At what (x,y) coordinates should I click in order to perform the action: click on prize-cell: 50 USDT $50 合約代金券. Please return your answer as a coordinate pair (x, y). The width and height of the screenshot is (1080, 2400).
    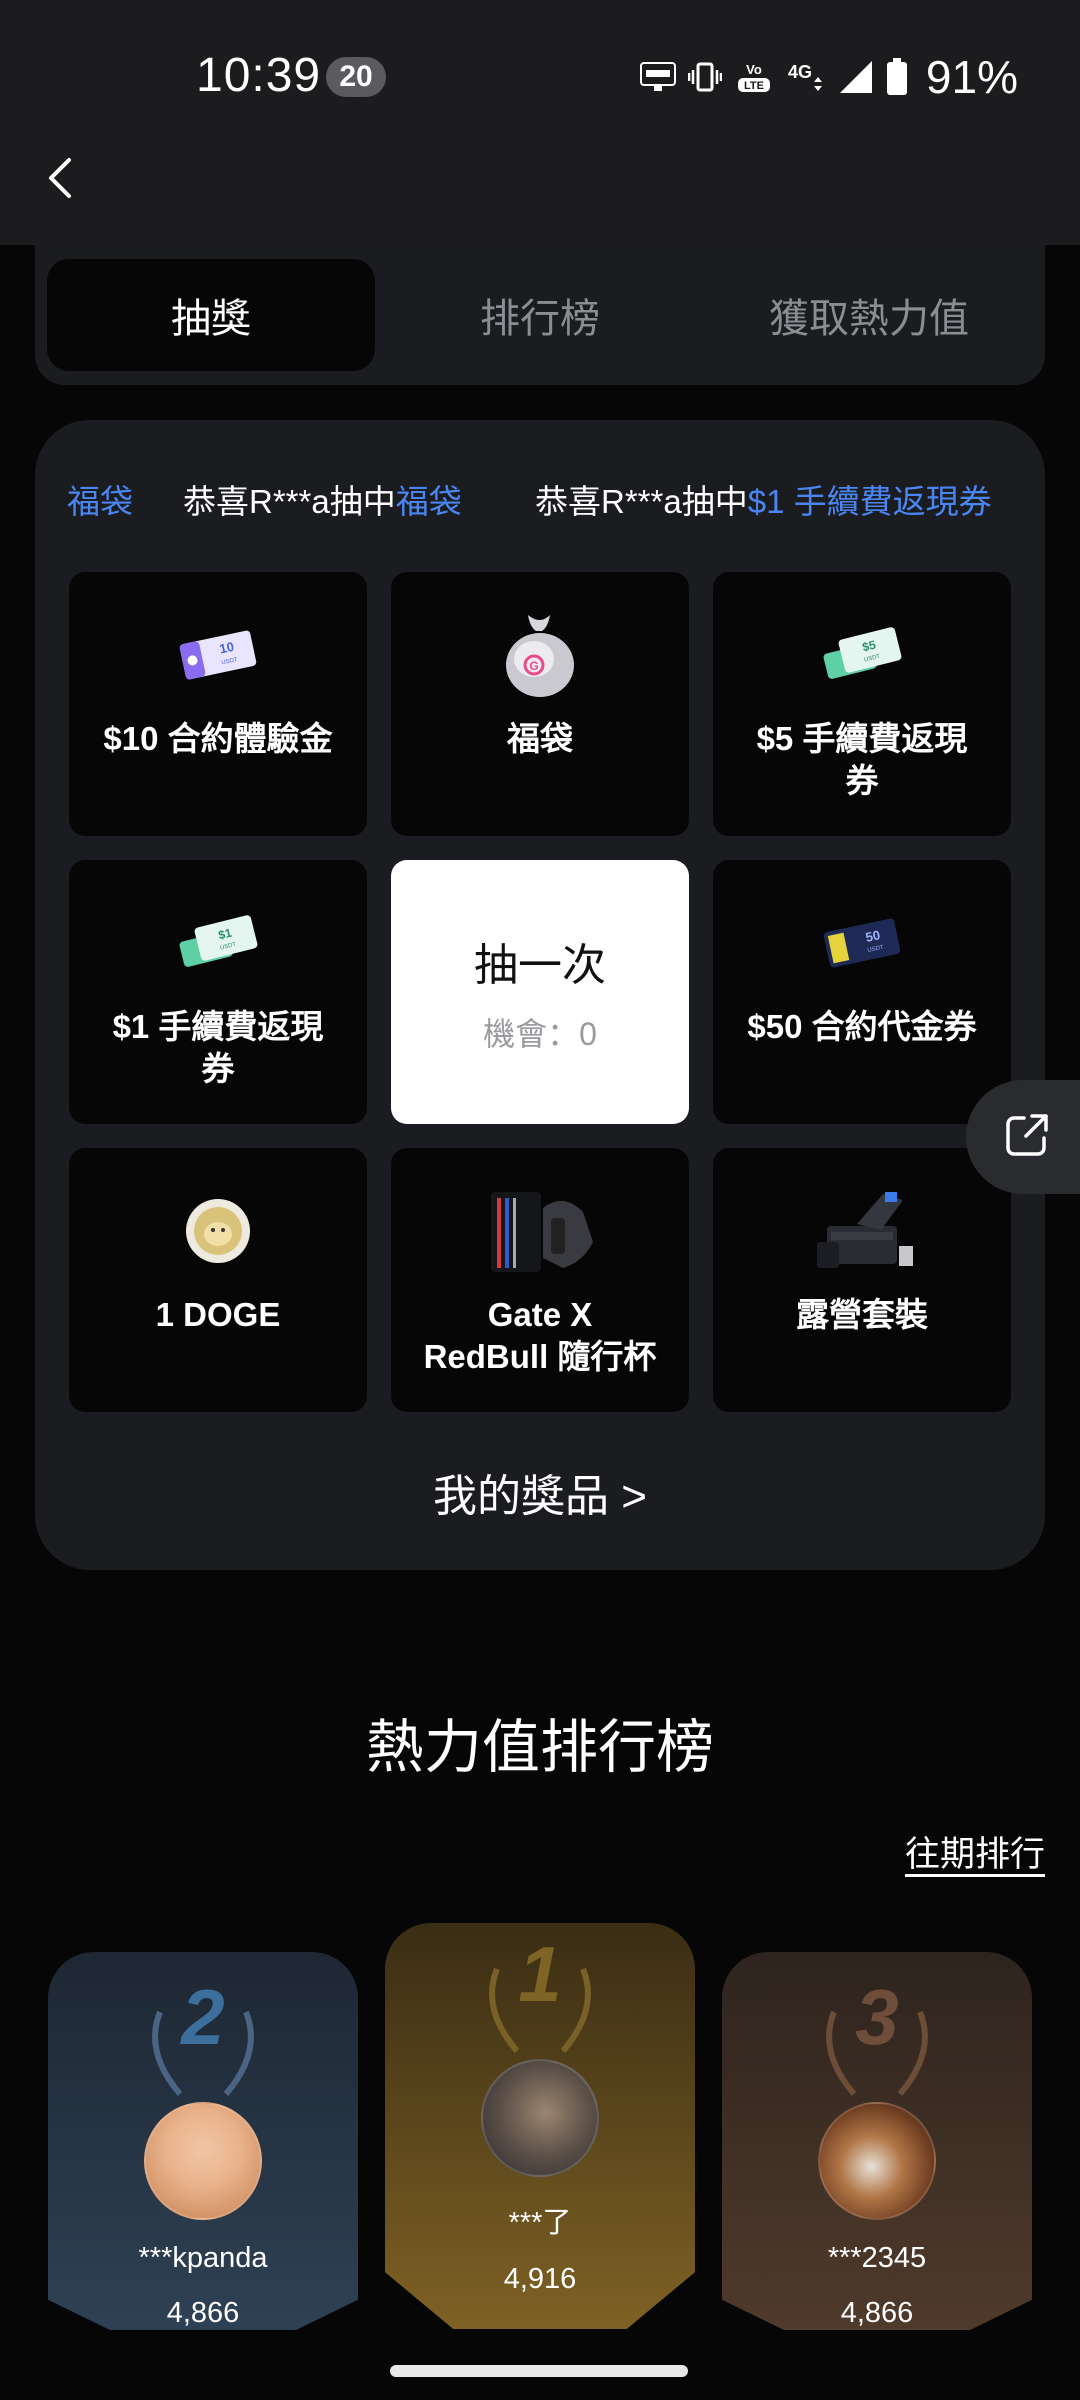
    Looking at the image, I should click on (862, 992).